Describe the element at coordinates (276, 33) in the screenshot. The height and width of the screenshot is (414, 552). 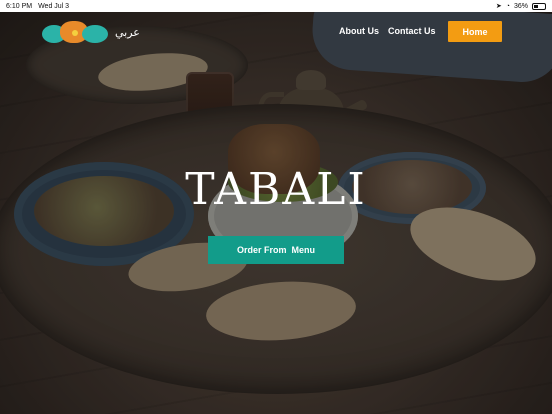
I see `navbar: عربي About Us Contact Us Home` at that location.